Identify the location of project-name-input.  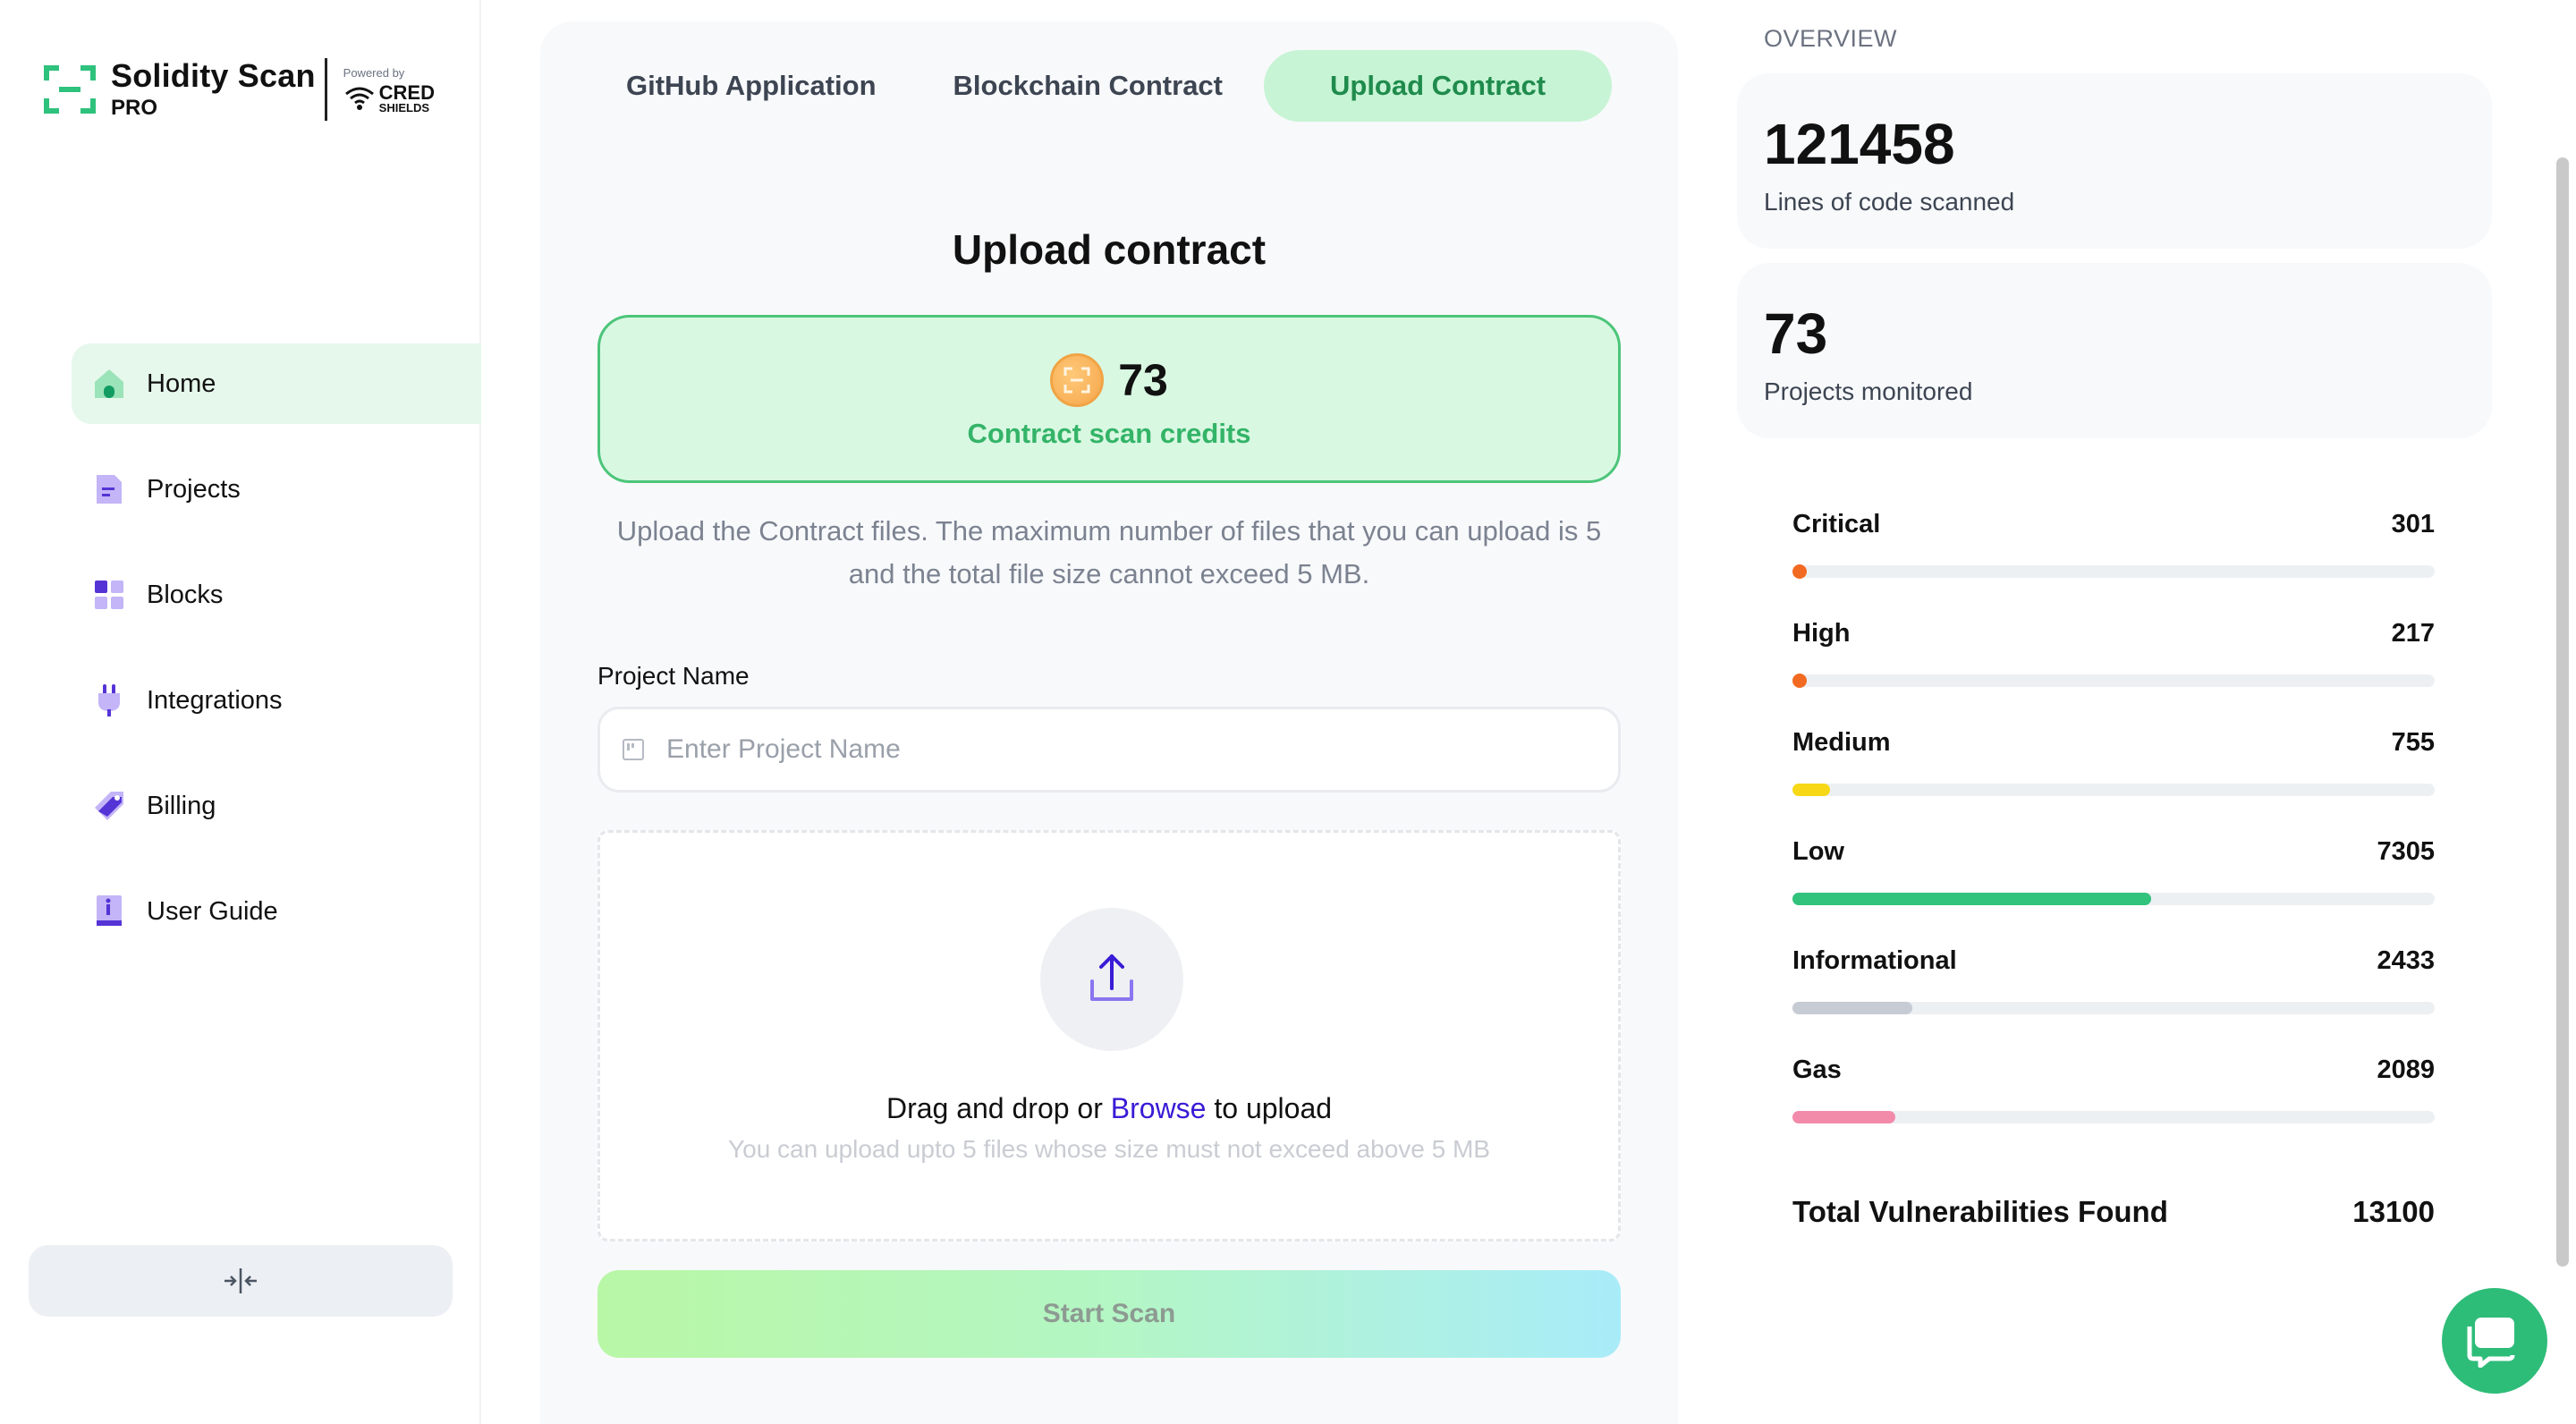
(1113, 749).